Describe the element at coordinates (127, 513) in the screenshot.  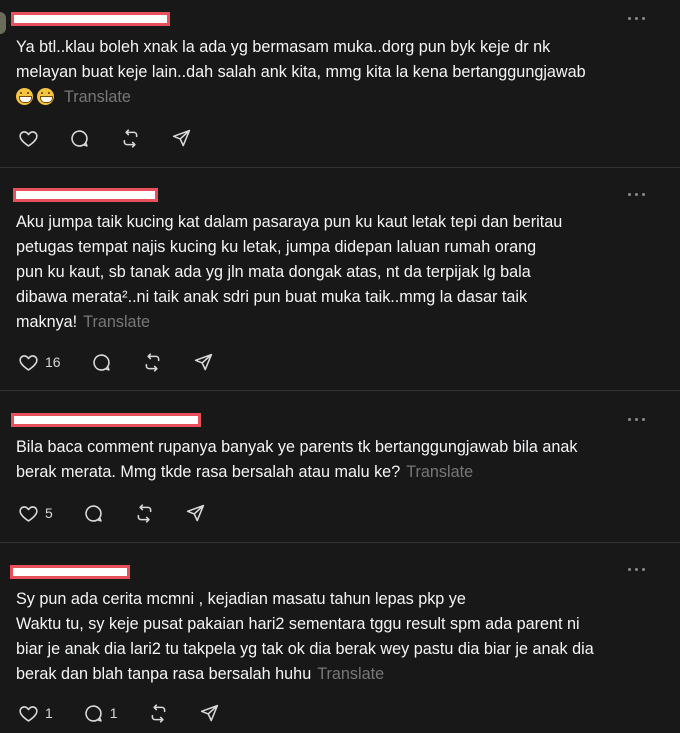
I see `action-bar: 5` at that location.